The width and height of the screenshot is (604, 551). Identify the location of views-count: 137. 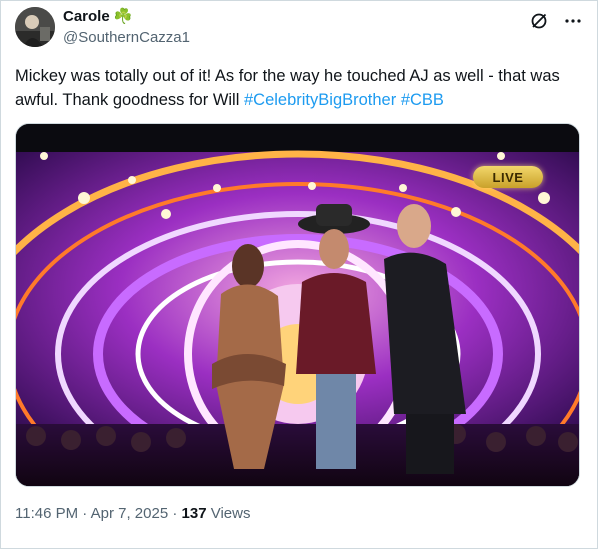
(194, 513).